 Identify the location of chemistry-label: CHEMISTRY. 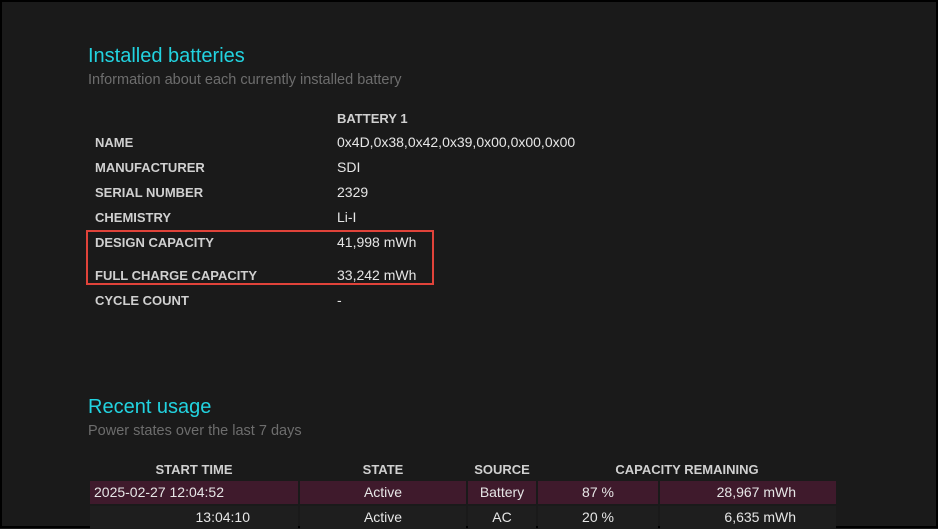
(133, 217).